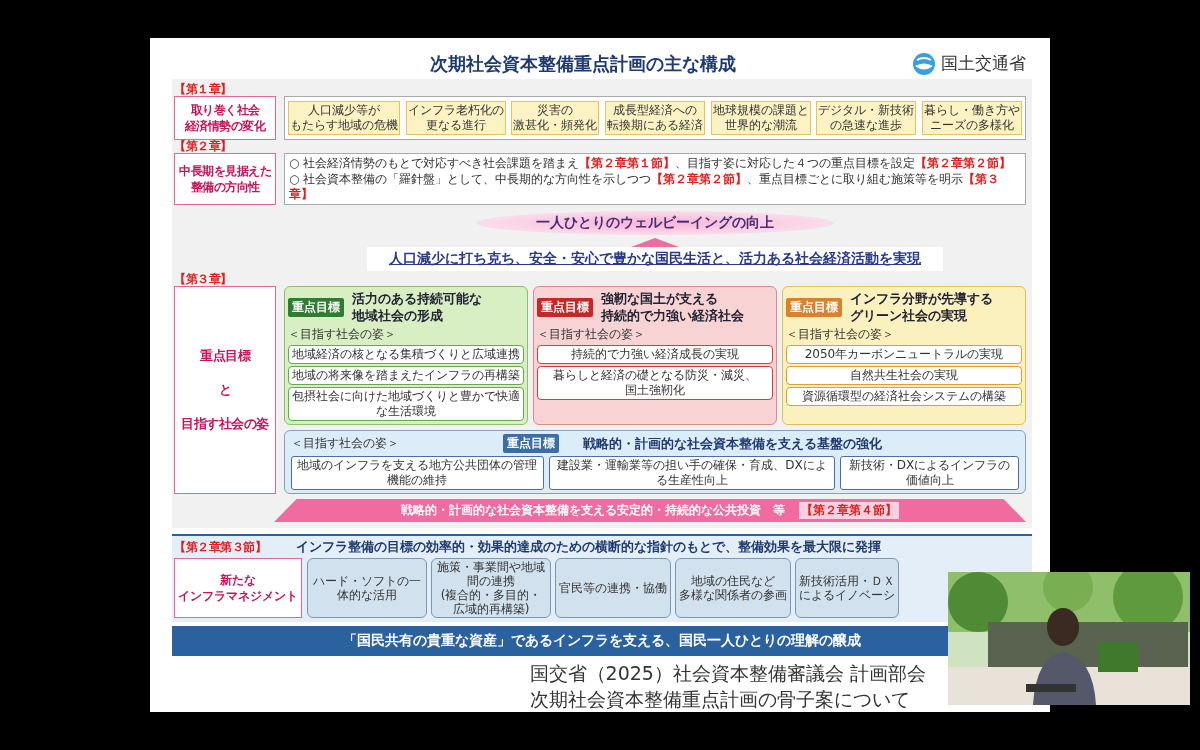  Describe the element at coordinates (983, 63) in the screenshot. I see `logo-text: 国土交通省` at that location.